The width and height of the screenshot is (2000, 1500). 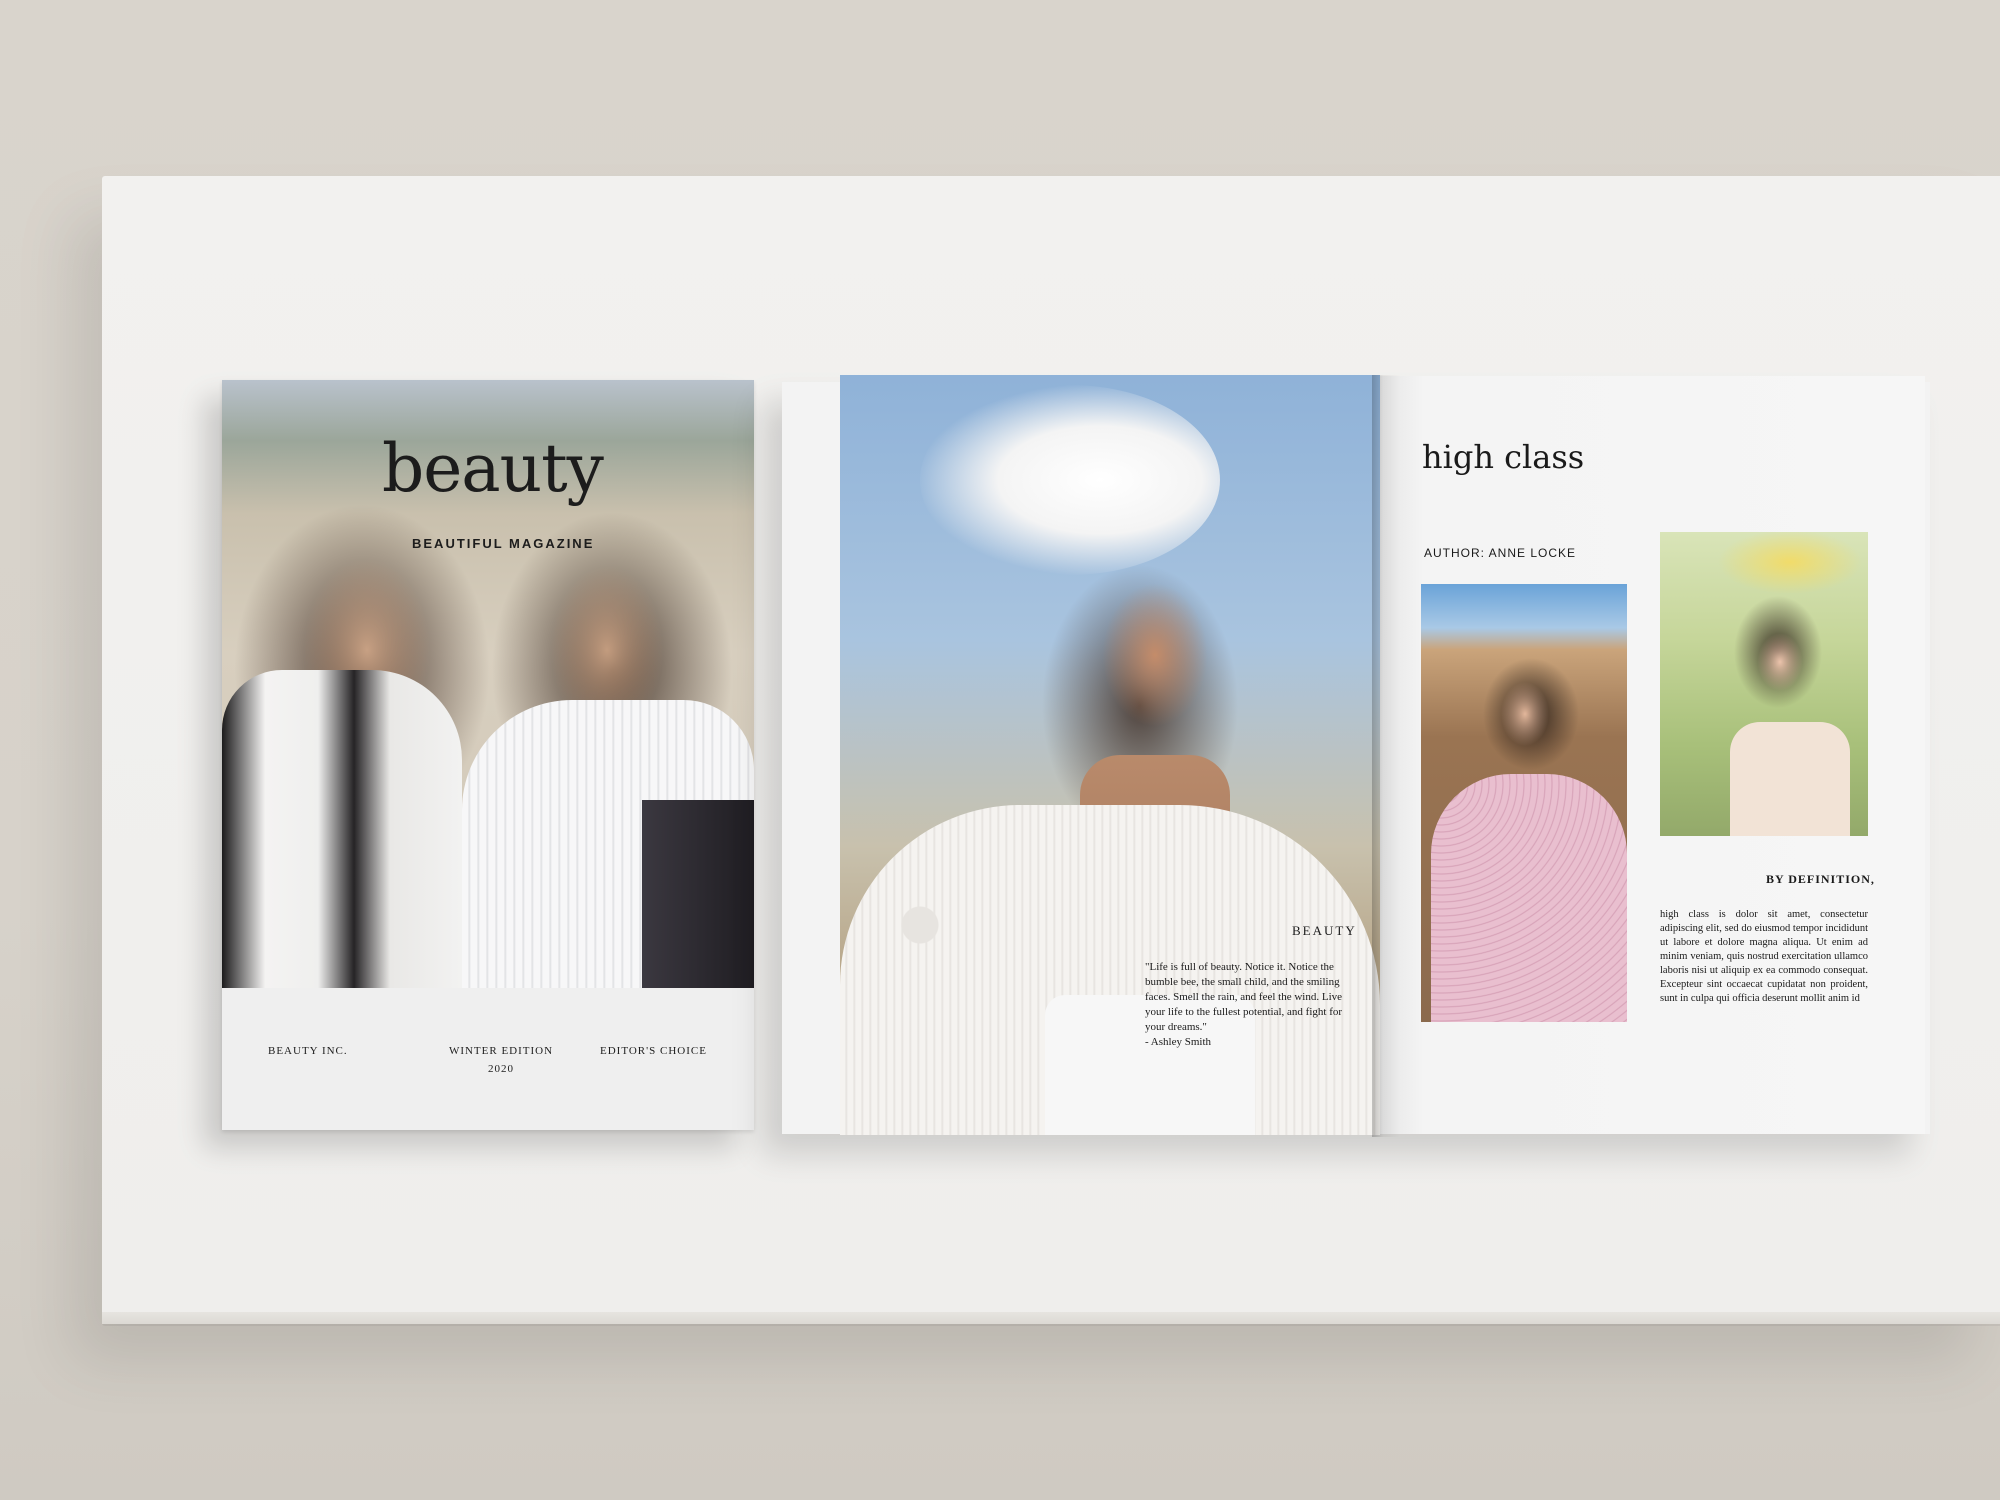 What do you see at coordinates (308, 1051) in the screenshot?
I see `cover-publisher: BEAUTY INC.` at bounding box center [308, 1051].